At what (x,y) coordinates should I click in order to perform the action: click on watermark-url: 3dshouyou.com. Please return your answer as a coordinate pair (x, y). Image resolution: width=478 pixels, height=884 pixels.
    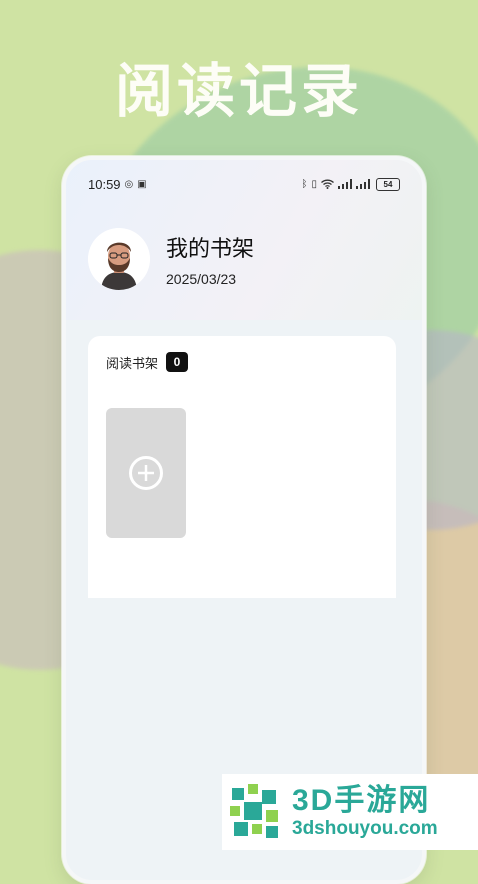
    Looking at the image, I should click on (365, 828).